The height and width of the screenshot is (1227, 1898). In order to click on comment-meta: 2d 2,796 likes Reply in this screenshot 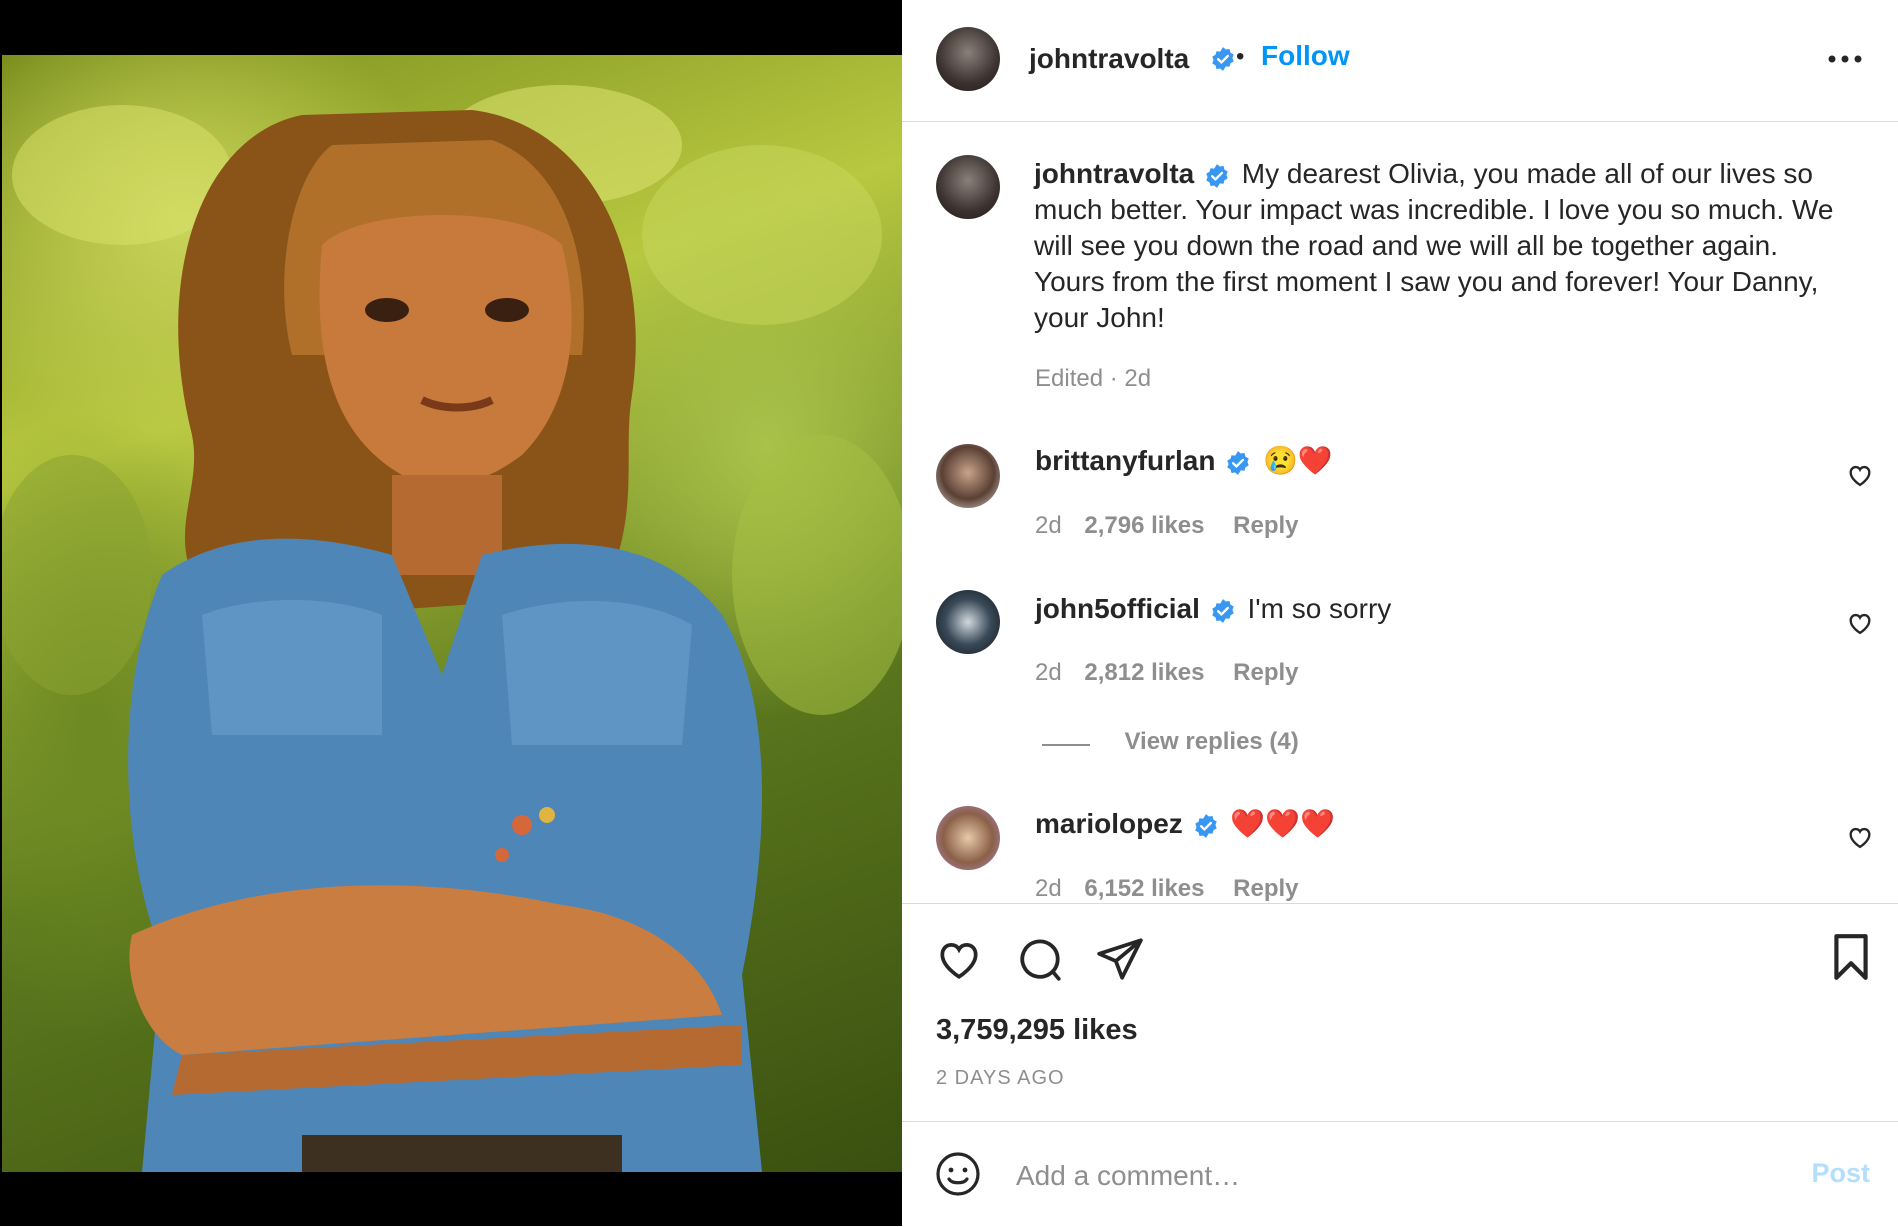, I will do `click(1167, 526)`.